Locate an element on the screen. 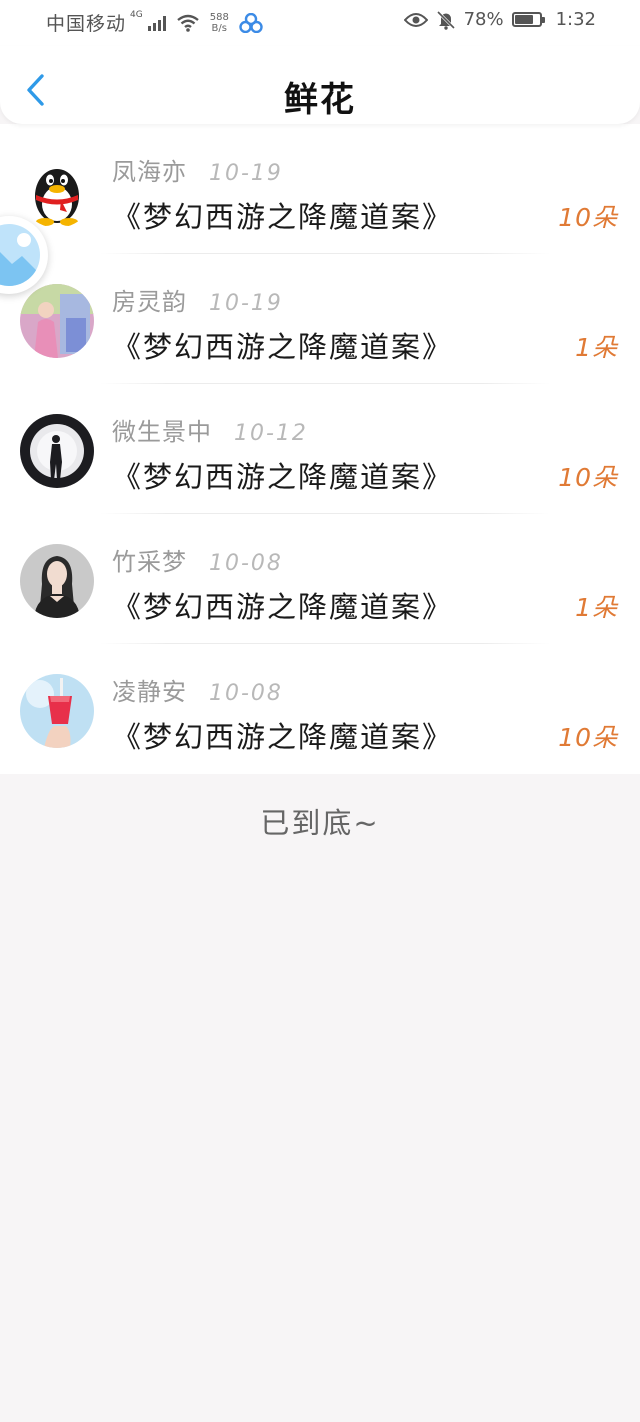 The image size is (640, 1422). gift-date: 10-12 is located at coordinates (271, 433).